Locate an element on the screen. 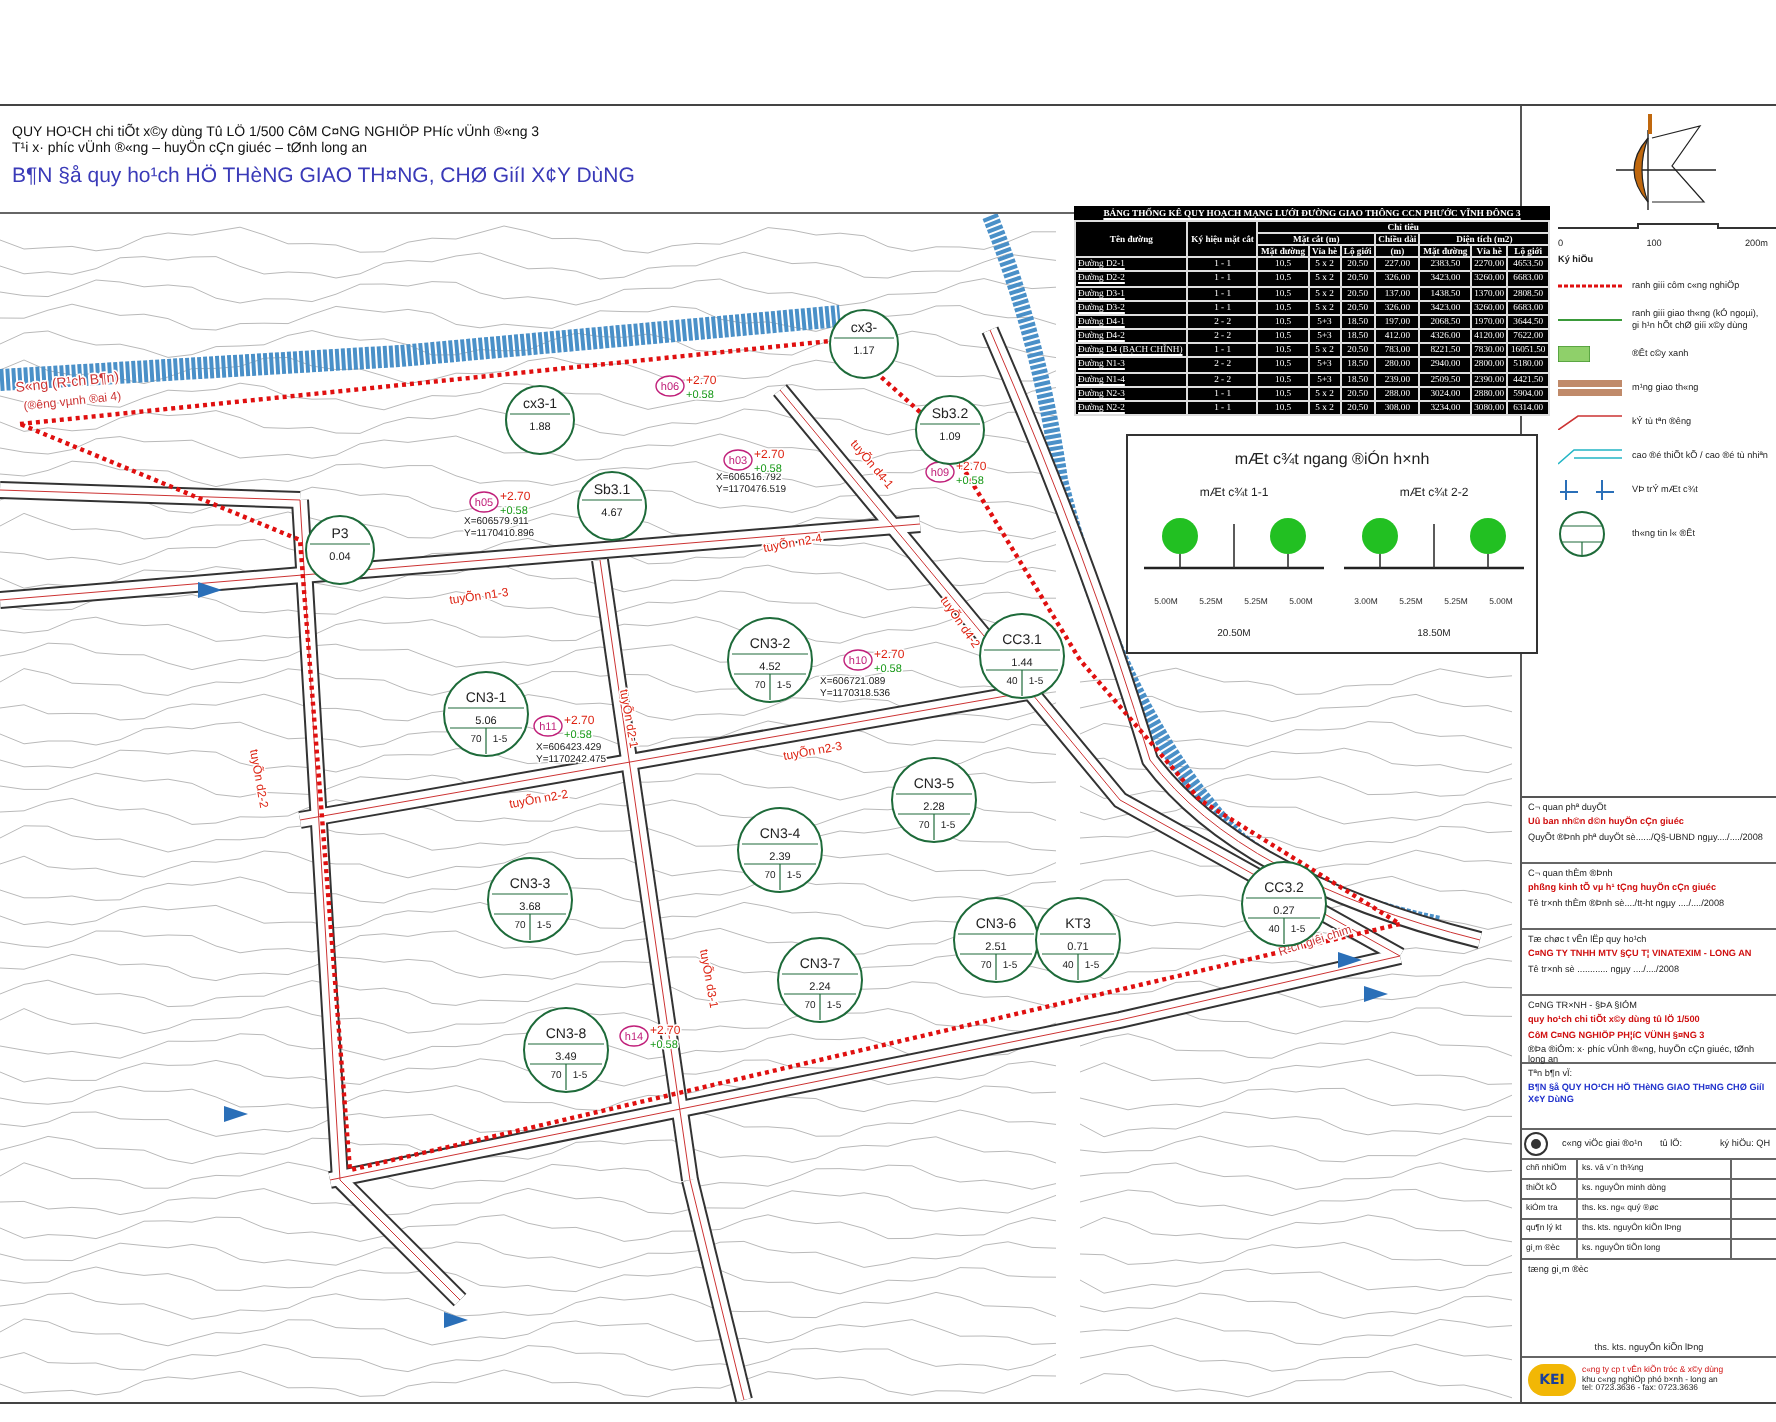 The height and width of the screenshot is (1422, 1776). road-boundary-symbol is located at coordinates (1590, 319).